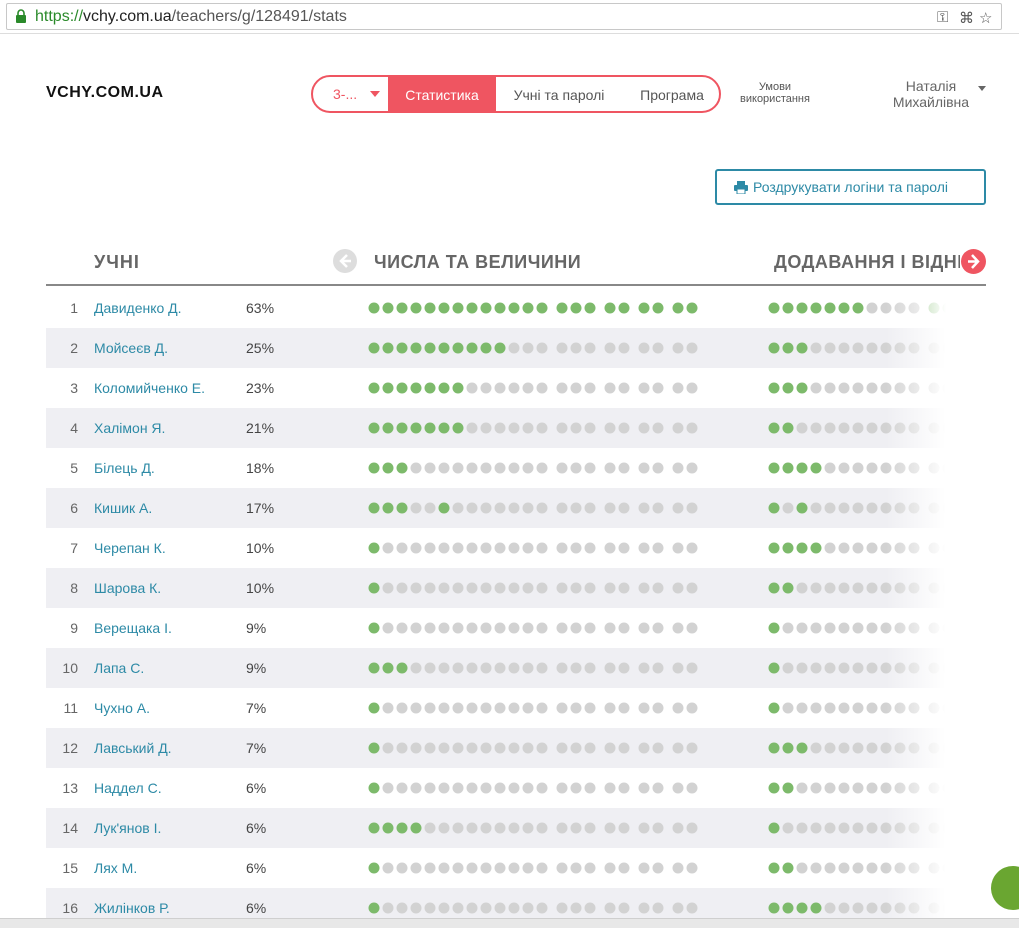 The image size is (1019, 928). I want to click on terms-link: Умови використання, so click(775, 93).